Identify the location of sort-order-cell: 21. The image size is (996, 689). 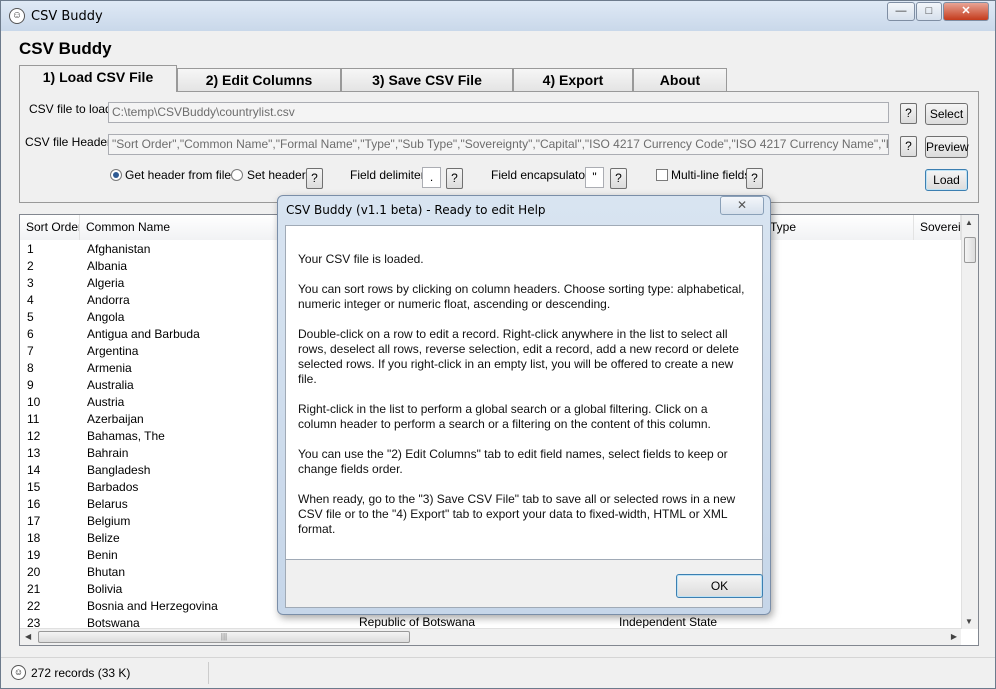
(34, 589).